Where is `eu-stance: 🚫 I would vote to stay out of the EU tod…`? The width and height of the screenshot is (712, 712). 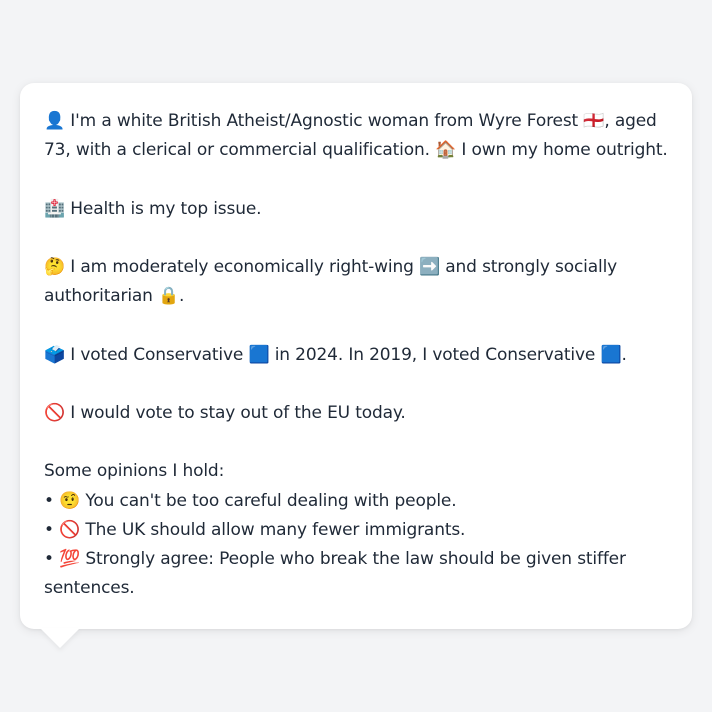 eu-stance: 🚫 I would vote to stay out of the EU tod… is located at coordinates (225, 412).